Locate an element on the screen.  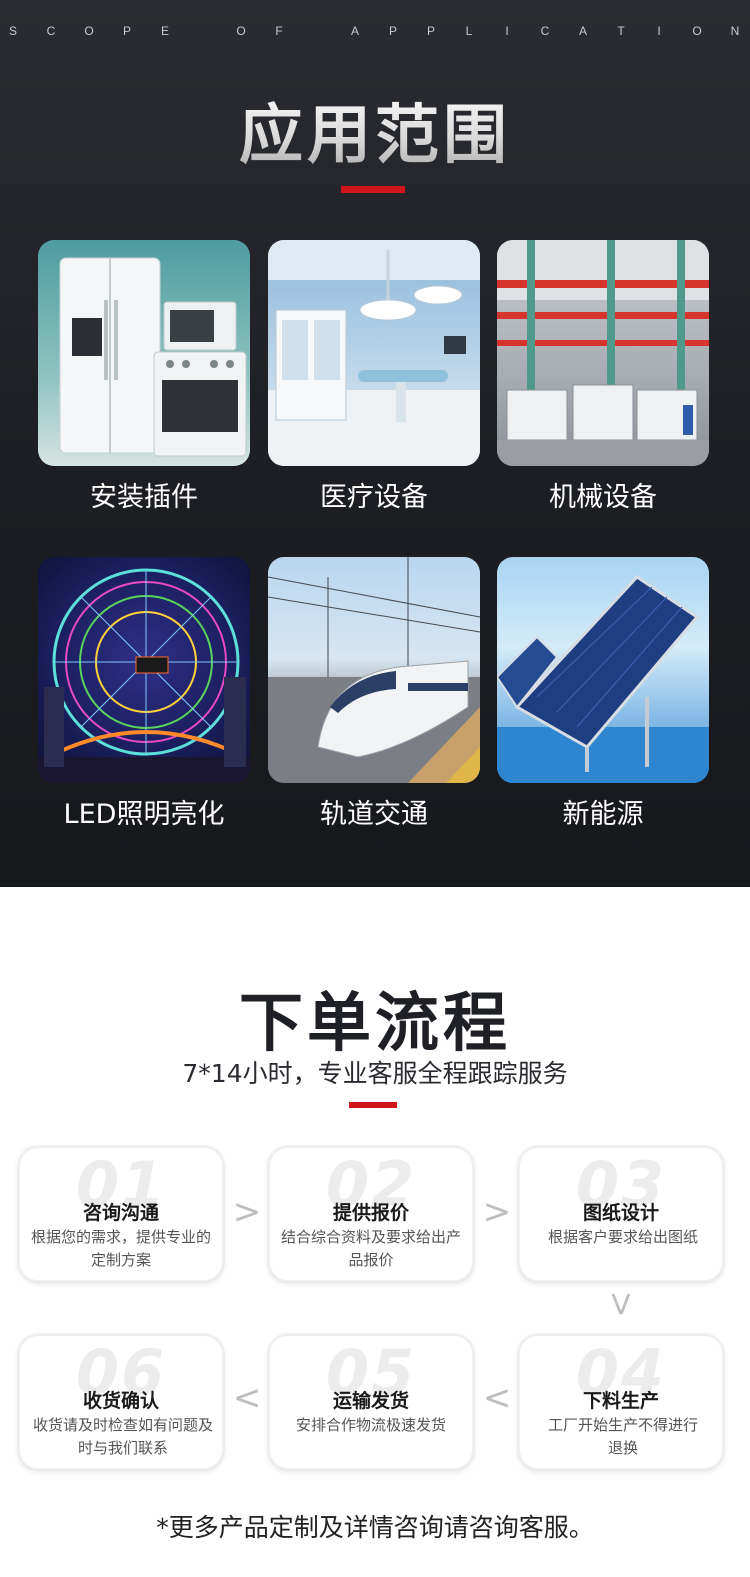
title-underline is located at coordinates (373, 189).